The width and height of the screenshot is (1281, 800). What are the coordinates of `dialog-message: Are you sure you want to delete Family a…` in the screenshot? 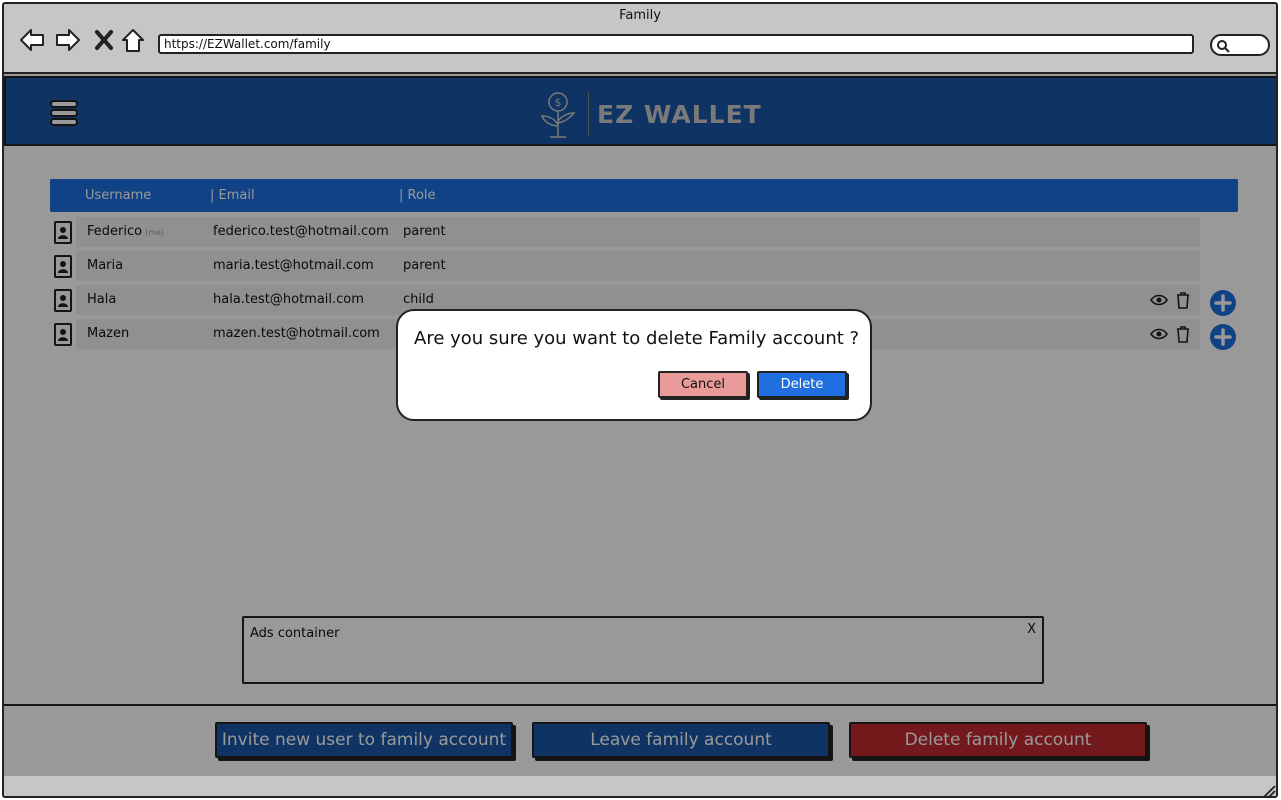 It's located at (637, 338).